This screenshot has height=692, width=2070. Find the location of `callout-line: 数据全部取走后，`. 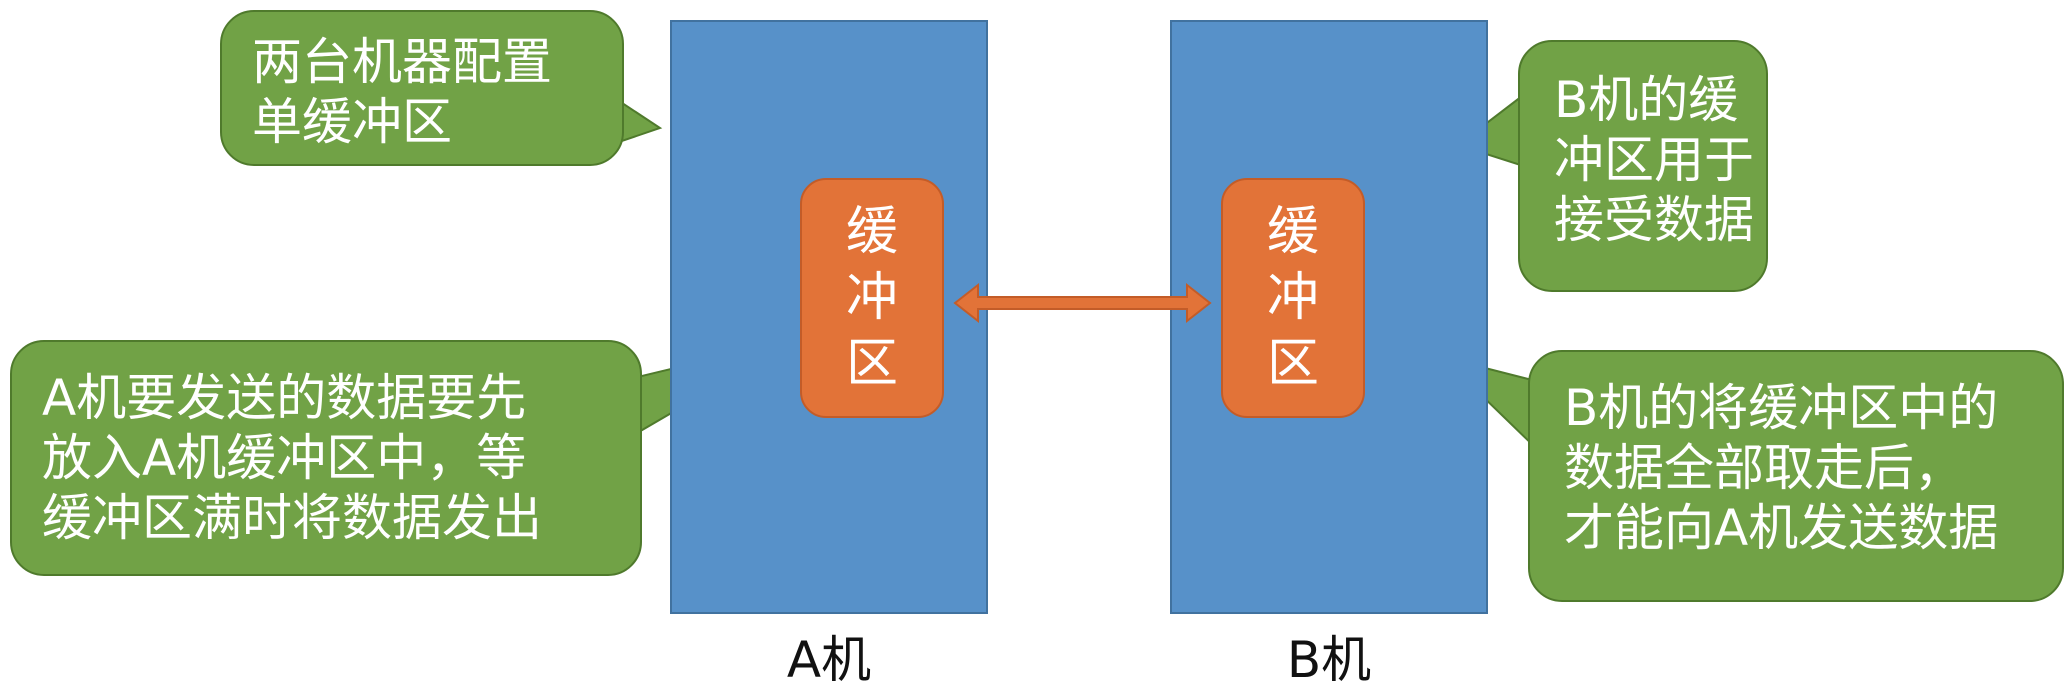

callout-line: 数据全部取走后， is located at coordinates (1764, 468).